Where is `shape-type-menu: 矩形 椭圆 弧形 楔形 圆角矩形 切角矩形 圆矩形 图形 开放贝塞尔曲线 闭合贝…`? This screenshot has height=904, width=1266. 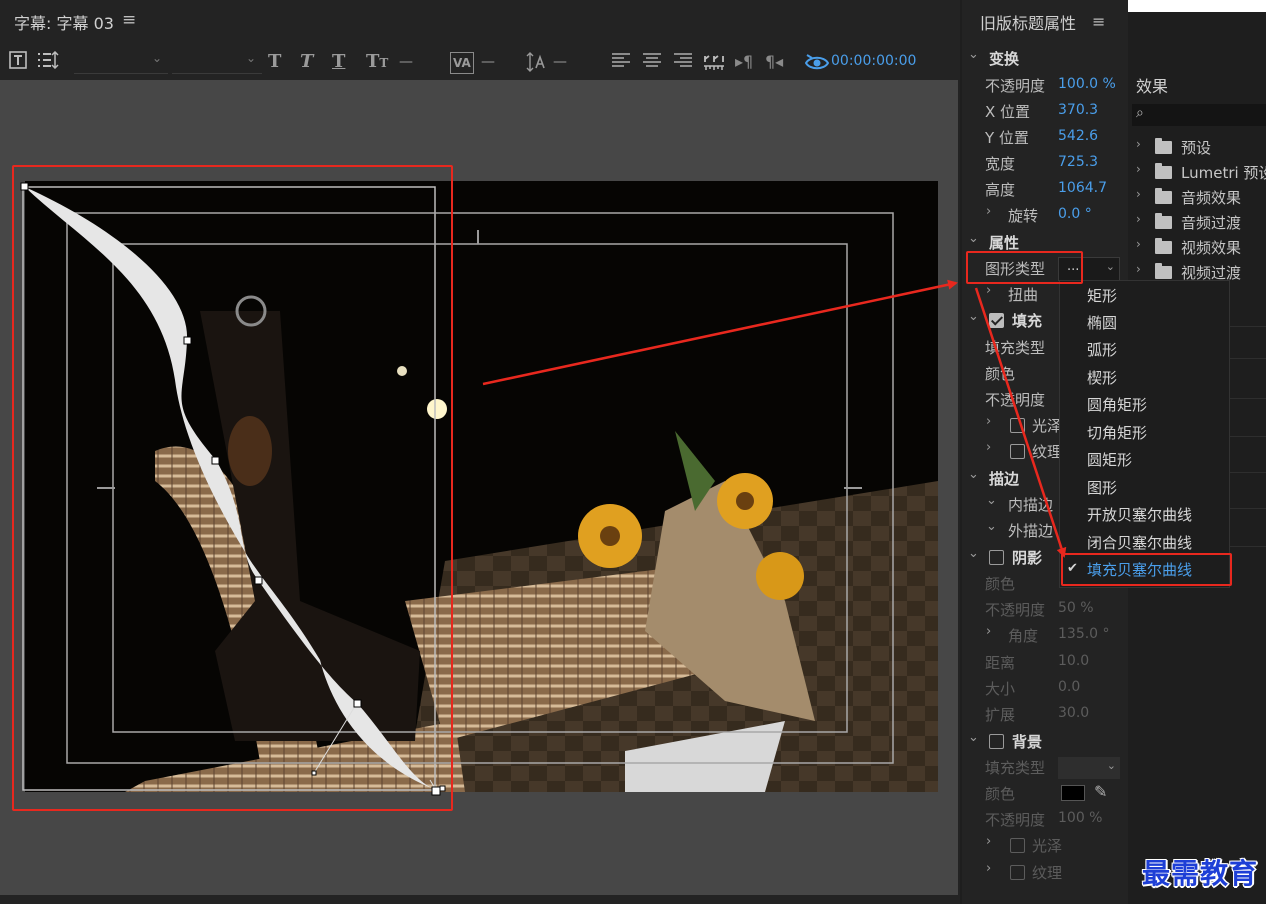
shape-type-menu: 矩形 椭圆 弧形 楔形 圆角矩形 切角矩形 圆矩形 图形 开放贝塞尔曲线 闭合贝… is located at coordinates (1144, 434).